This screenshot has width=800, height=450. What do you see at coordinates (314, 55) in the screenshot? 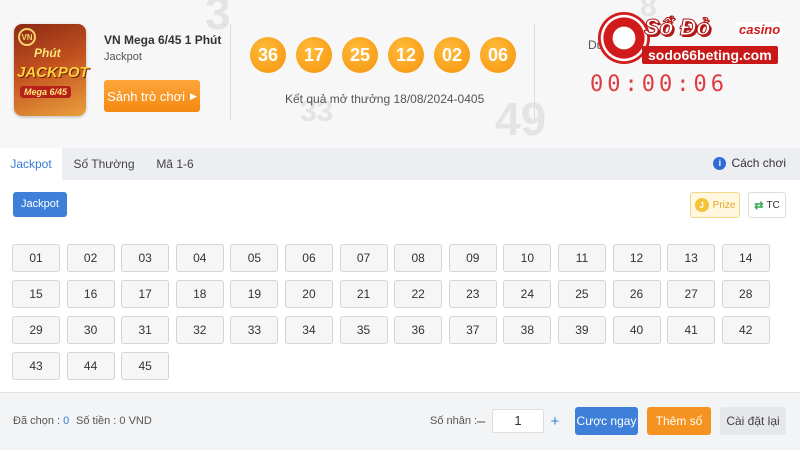
I see `result-ball: 17` at bounding box center [314, 55].